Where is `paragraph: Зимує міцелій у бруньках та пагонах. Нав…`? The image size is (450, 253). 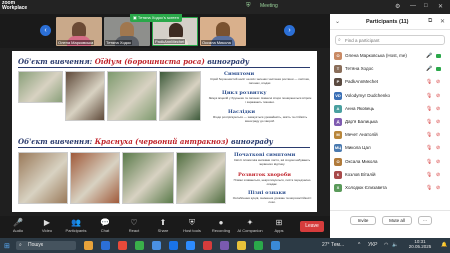 paragraph: Зимує міцелій у бруньках та пагонах. Нав… is located at coordinates (260, 100).